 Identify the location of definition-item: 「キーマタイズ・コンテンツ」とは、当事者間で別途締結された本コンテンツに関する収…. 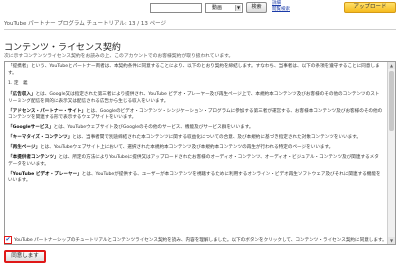
(195, 138).